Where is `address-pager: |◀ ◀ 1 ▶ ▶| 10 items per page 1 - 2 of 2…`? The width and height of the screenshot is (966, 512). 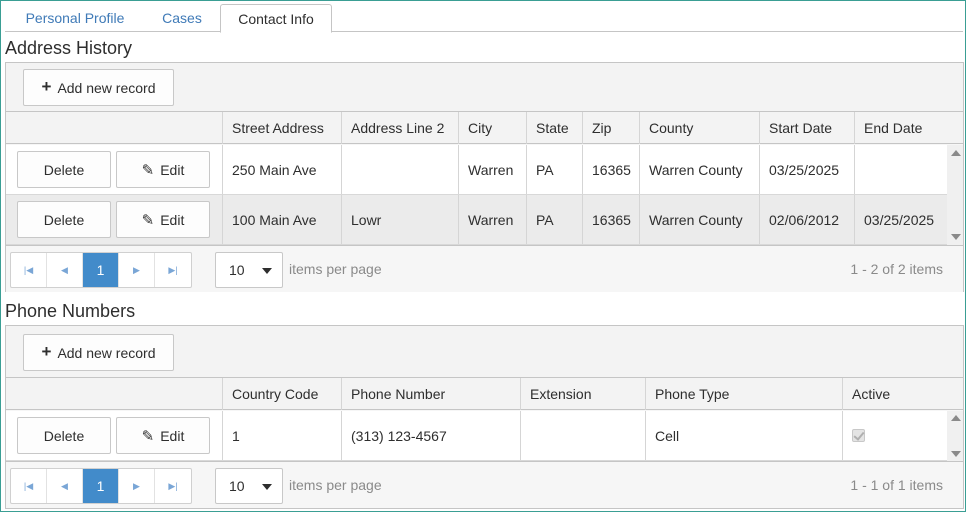 address-pager: |◀ ◀ 1 ▶ ▶| 10 items per page 1 - 2 of 2… is located at coordinates (484, 268).